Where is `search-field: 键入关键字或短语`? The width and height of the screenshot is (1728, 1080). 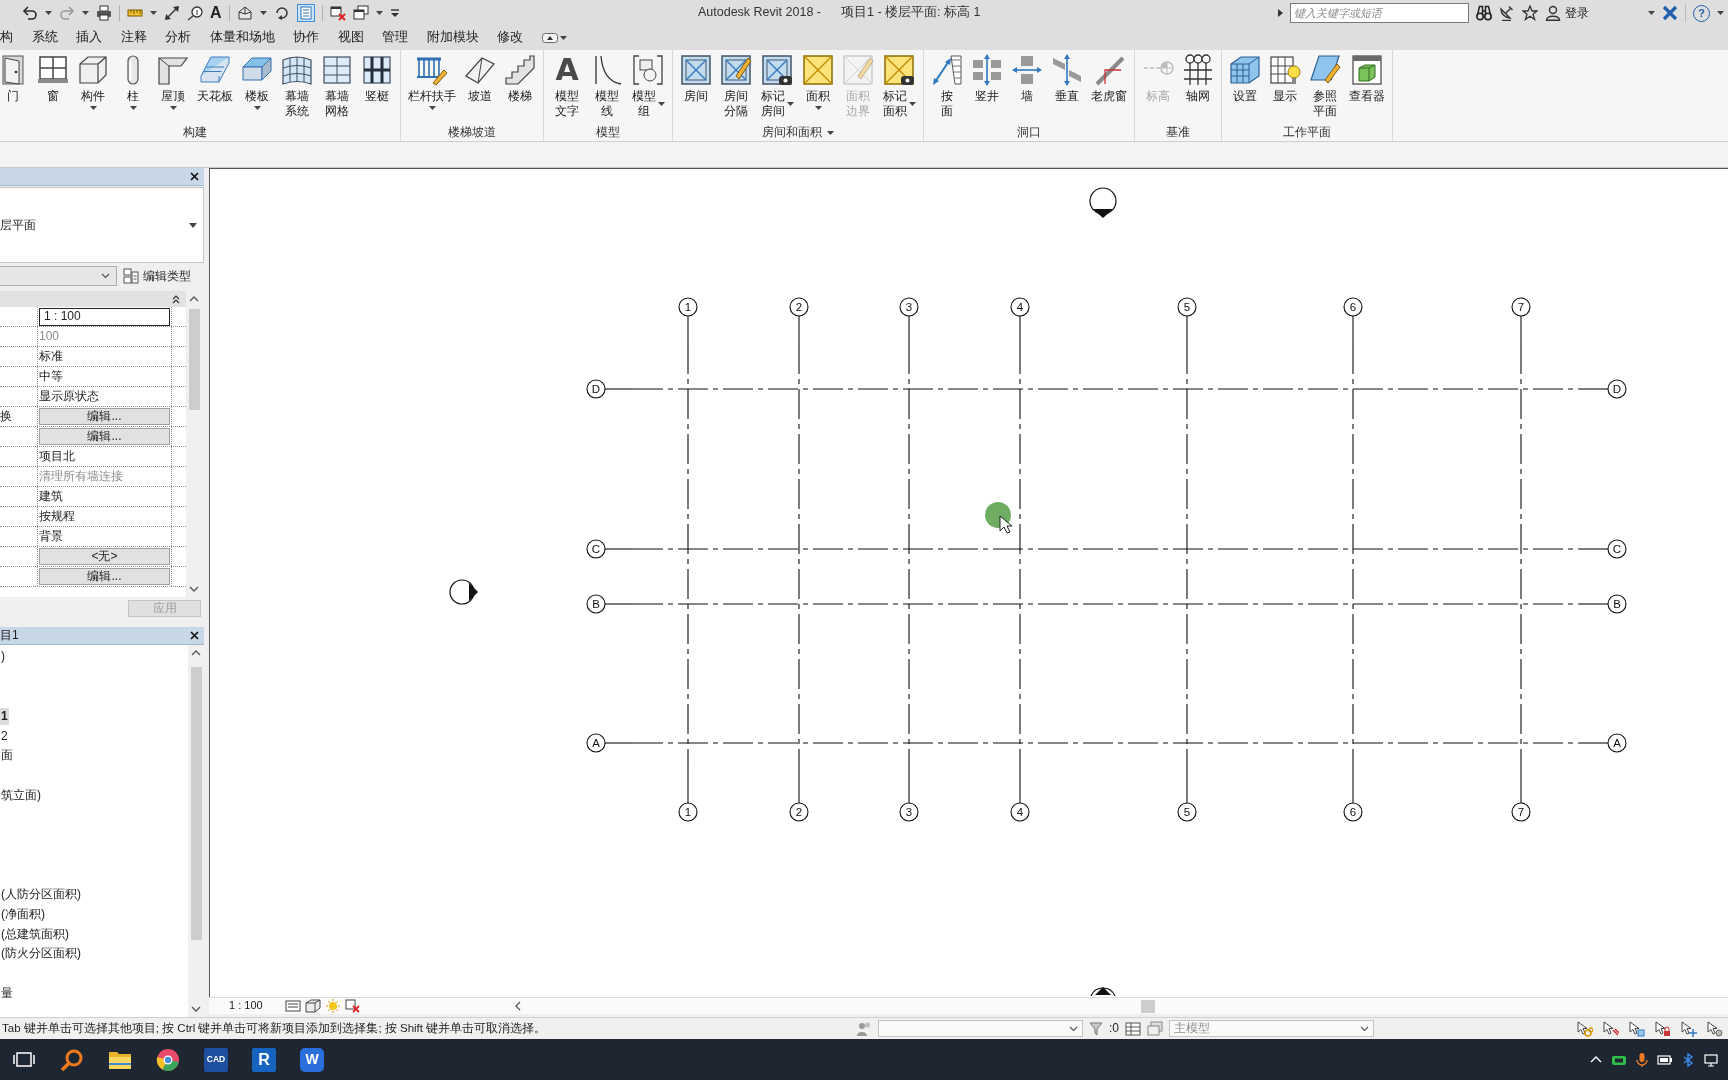 search-field: 键入关键字或短语 is located at coordinates (1379, 13).